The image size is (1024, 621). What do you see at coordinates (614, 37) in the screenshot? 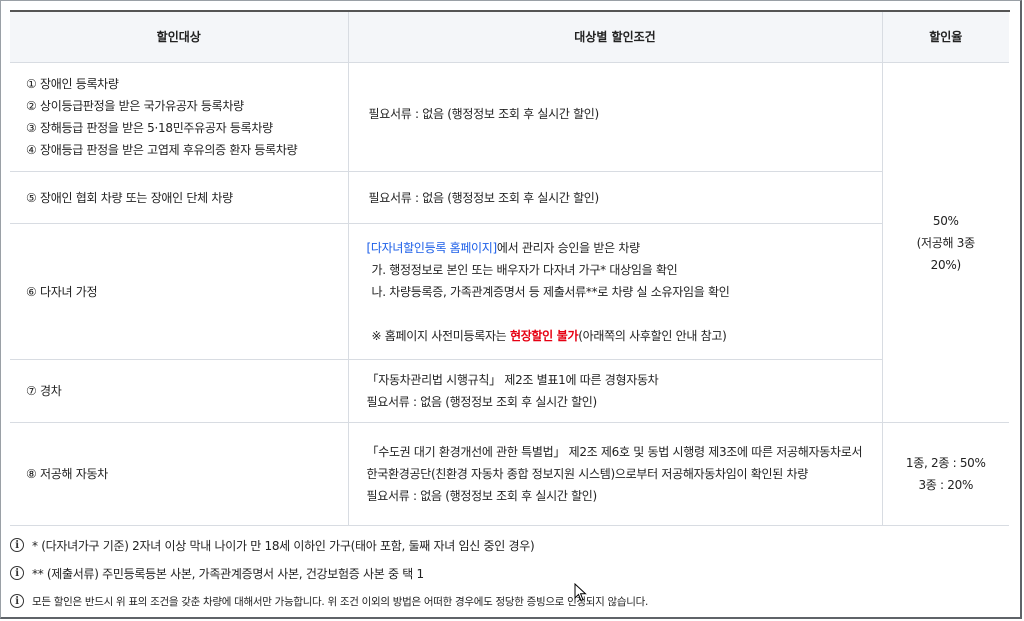
I see `header-condition: 대상별 할인조건` at bounding box center [614, 37].